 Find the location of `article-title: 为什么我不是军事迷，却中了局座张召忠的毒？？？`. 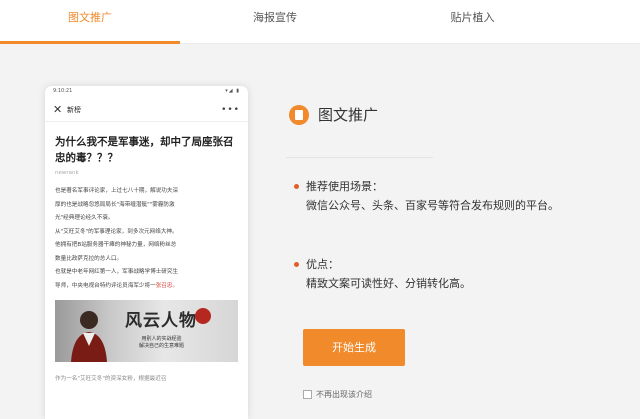

article-title: 为什么我不是军事迷，却中了局座张召忠的毒？？？ is located at coordinates (144, 150).